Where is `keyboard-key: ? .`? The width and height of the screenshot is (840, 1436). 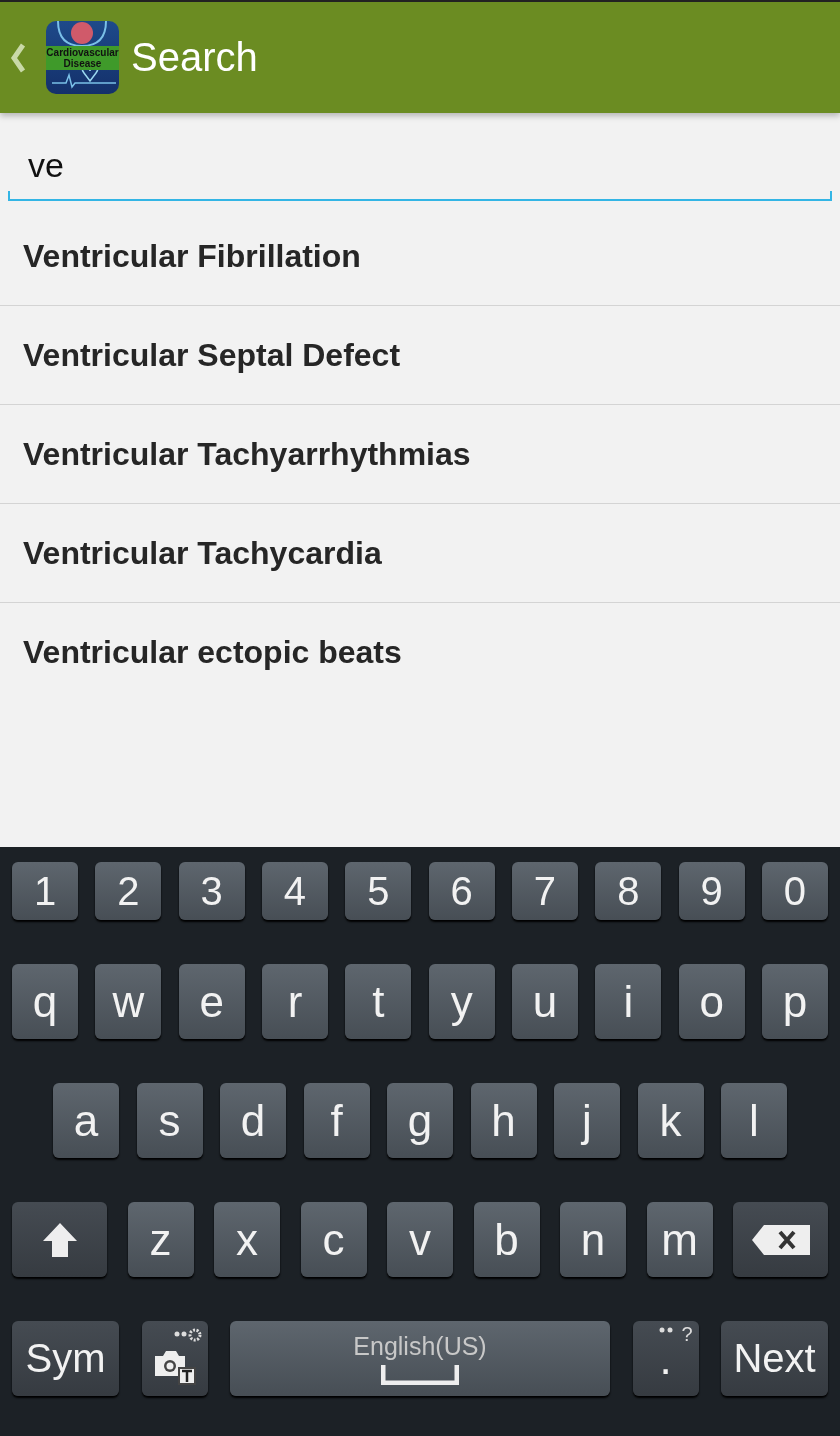
keyboard-key: ? . is located at coordinates (665, 1358).